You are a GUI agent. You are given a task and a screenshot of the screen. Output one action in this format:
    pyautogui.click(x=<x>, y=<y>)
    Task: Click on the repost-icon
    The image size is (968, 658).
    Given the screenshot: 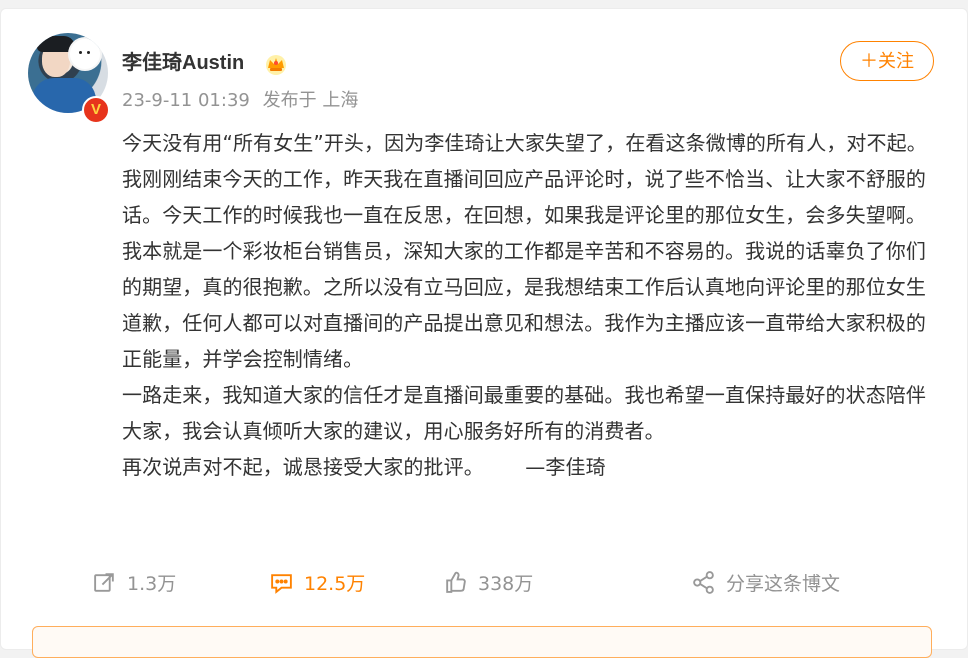 What is the action you would take?
    pyautogui.click(x=104, y=582)
    